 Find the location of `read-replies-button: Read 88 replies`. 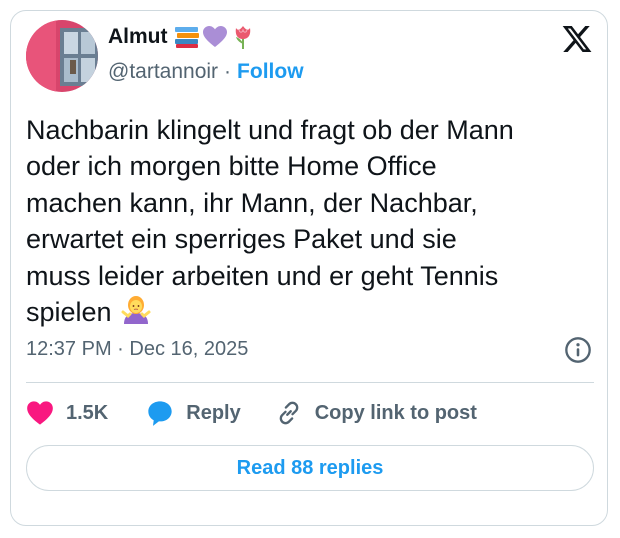

read-replies-button: Read 88 replies is located at coordinates (310, 468).